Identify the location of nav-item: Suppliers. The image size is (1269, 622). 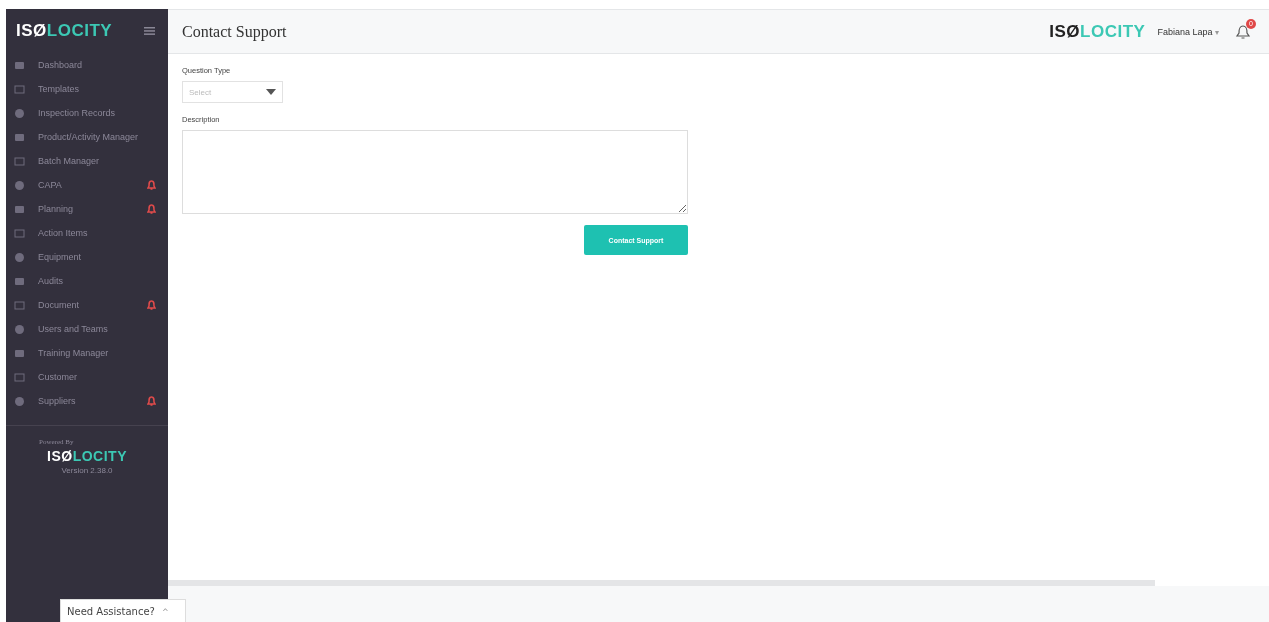
(87, 401).